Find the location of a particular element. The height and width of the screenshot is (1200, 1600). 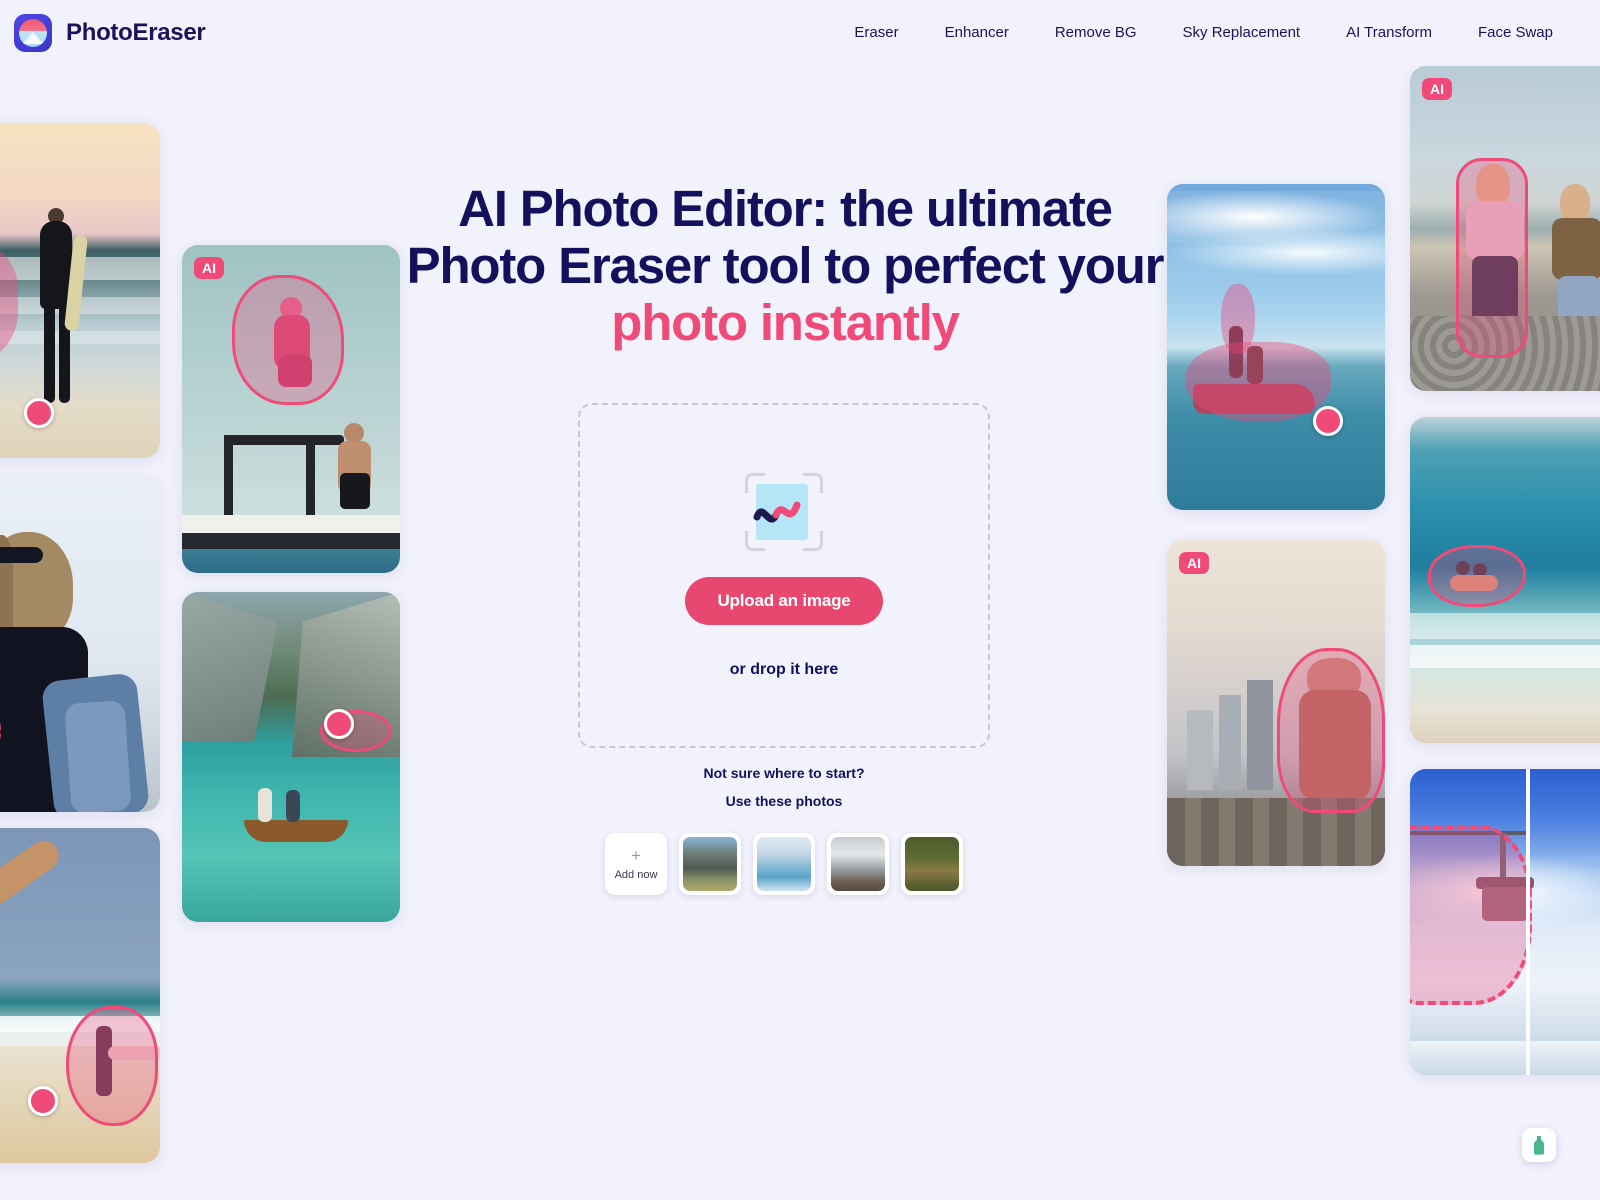

bottle-icon is located at coordinates (1539, 1145).